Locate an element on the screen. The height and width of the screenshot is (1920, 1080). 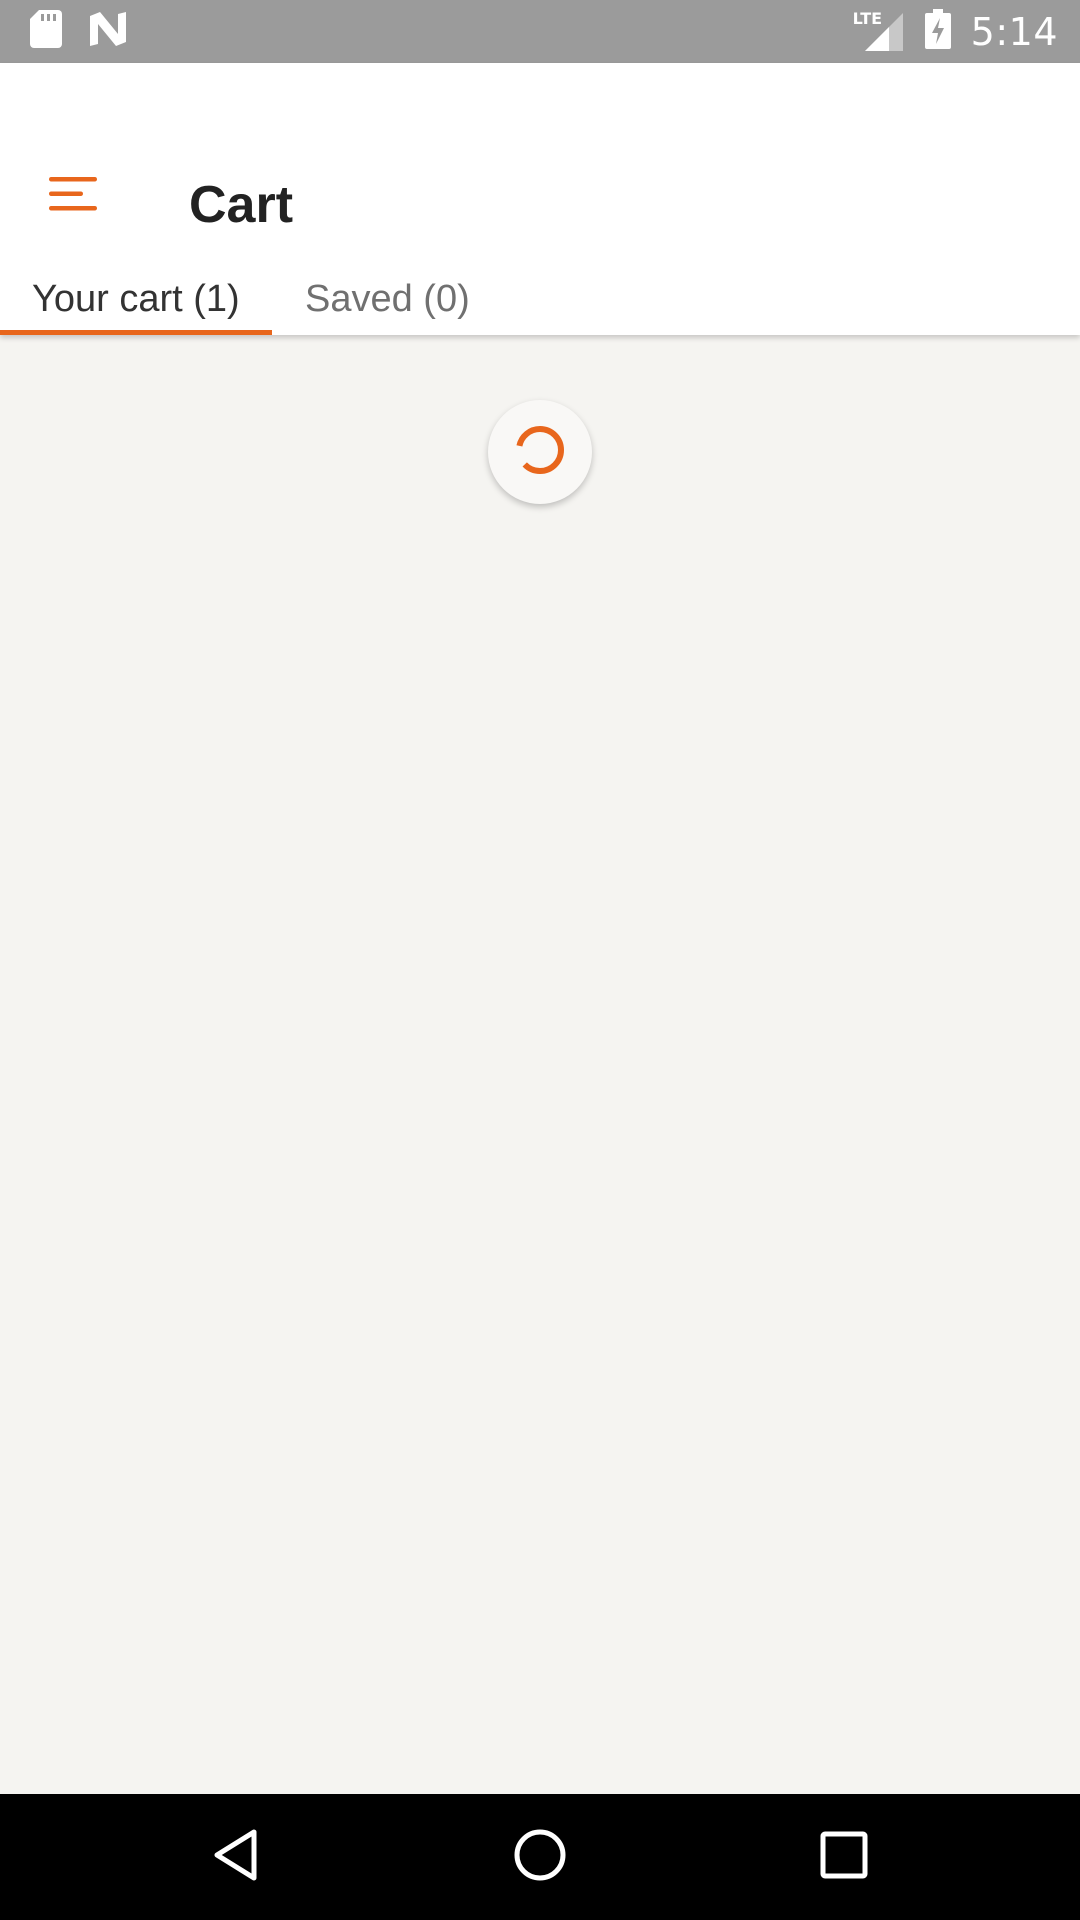
system-nav-bar is located at coordinates (540, 1857).